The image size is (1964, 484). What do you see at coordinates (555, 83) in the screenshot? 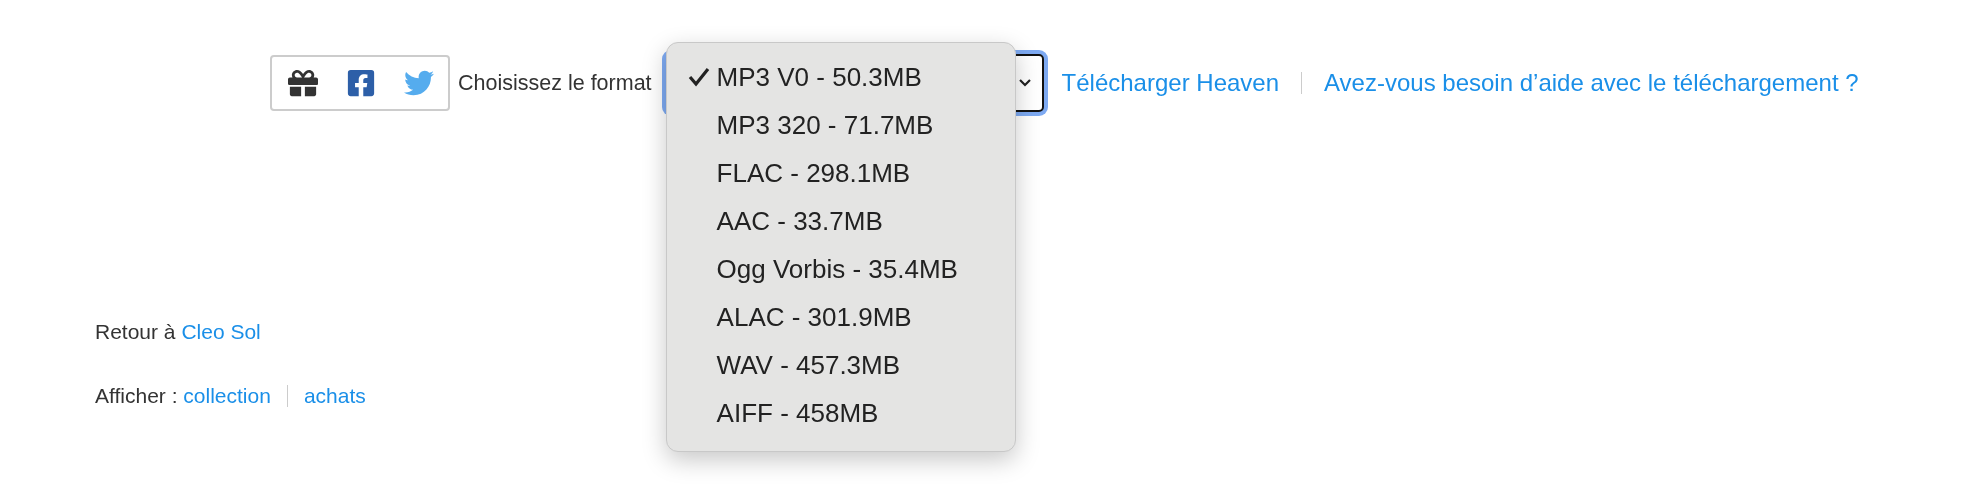
I see `format-label: Choisissez le format` at bounding box center [555, 83].